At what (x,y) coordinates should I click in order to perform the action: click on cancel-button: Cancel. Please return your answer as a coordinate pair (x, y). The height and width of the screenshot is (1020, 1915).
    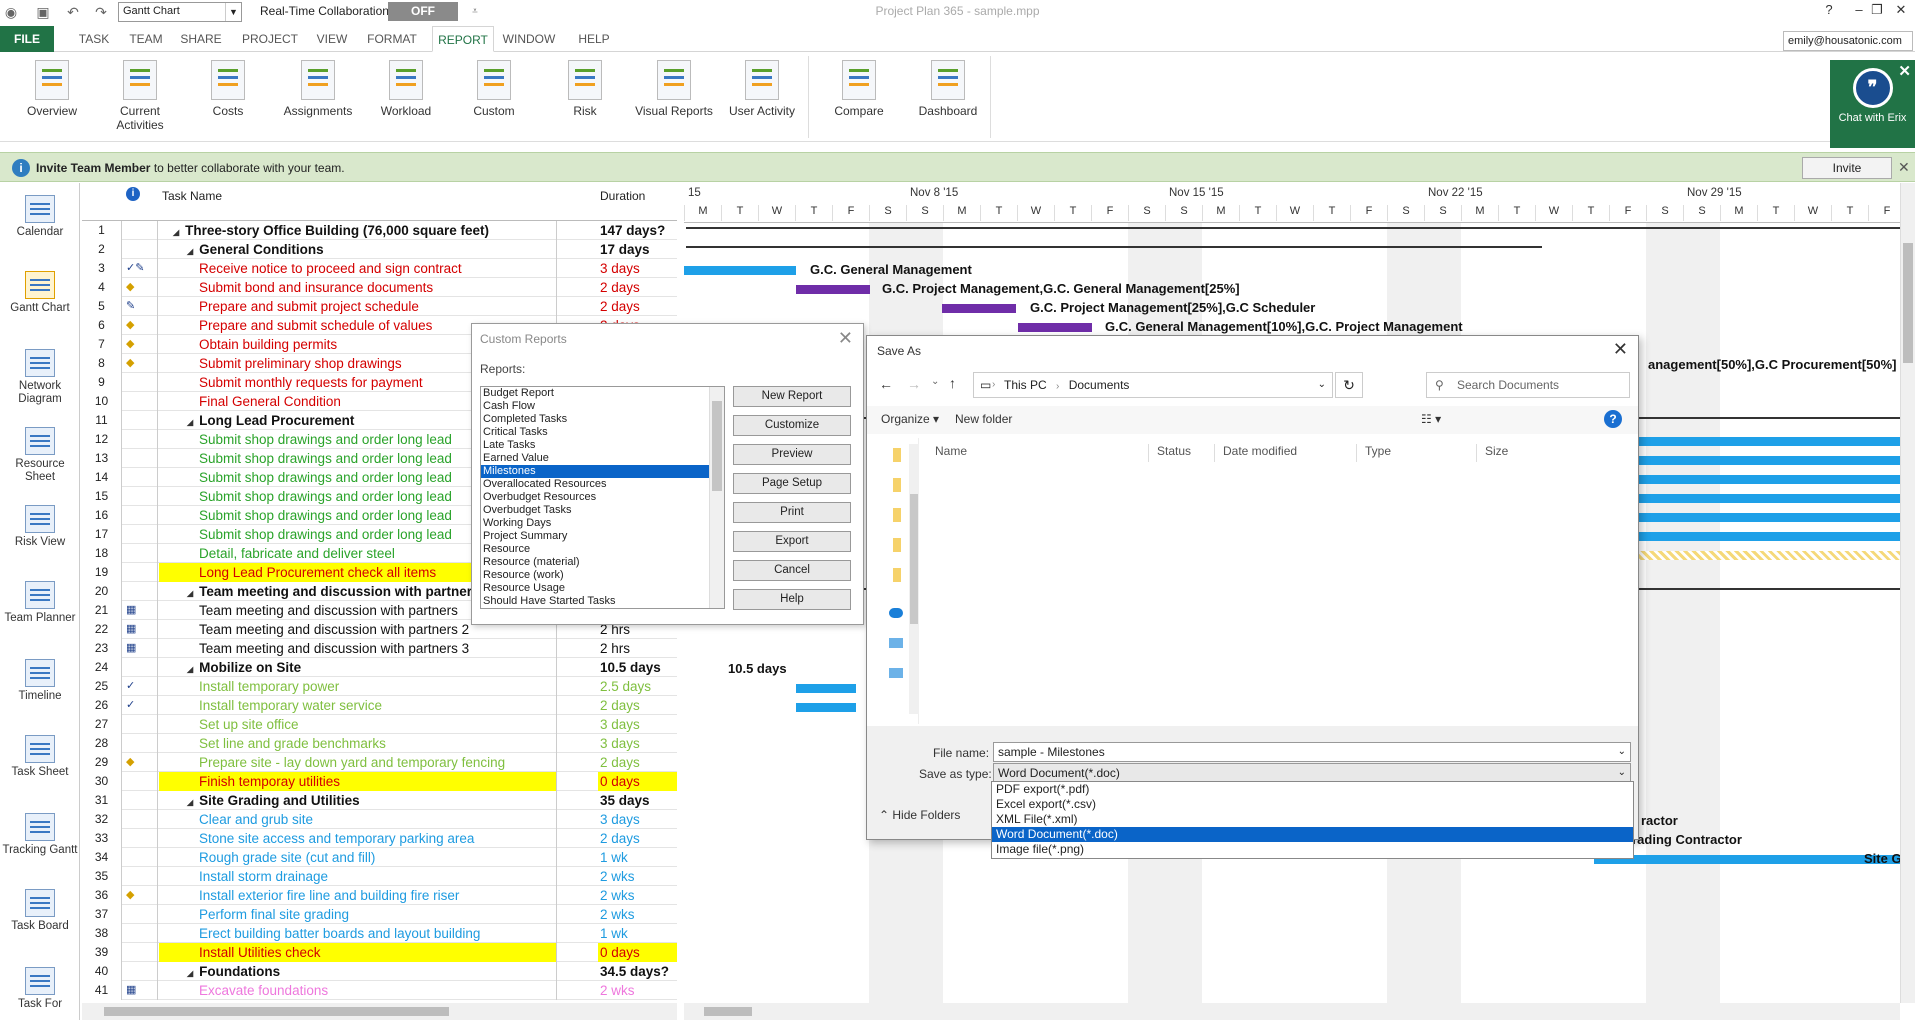
    Looking at the image, I should click on (792, 570).